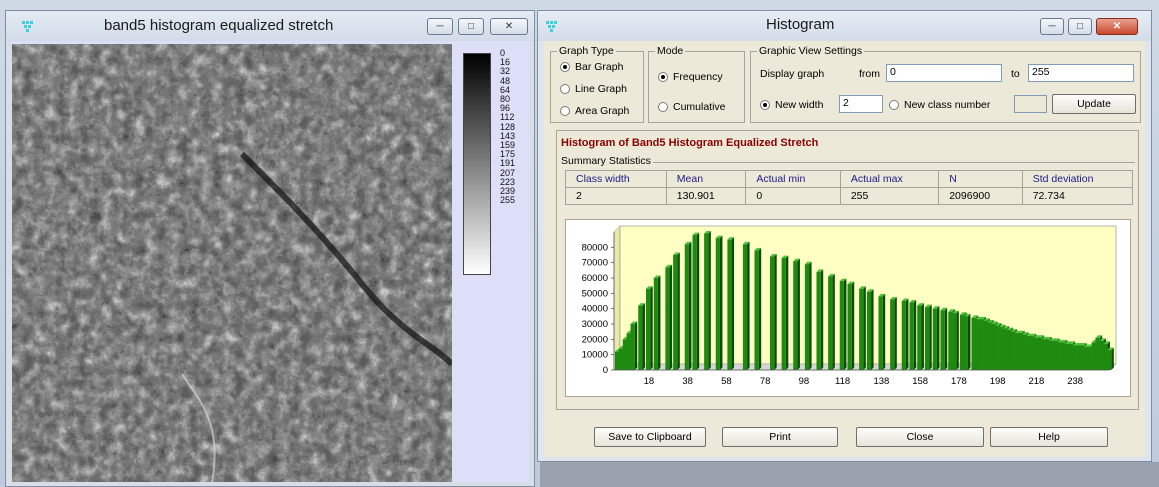 This screenshot has height=487, width=1159. What do you see at coordinates (565, 89) in the screenshot?
I see `radio-line-graph-indicator` at bounding box center [565, 89].